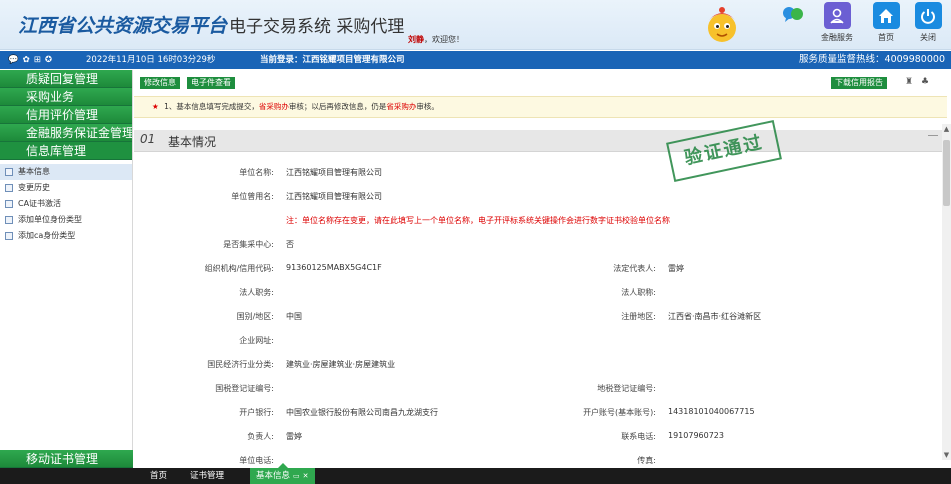  I want to click on tab-basic-info: 基本信息 ▭ ✕, so click(282, 476).